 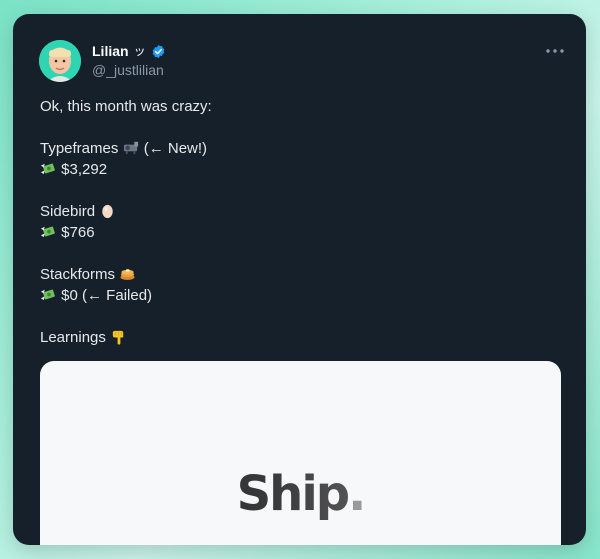 I want to click on author-name-row: Lilian ッ, so click(x=129, y=51).